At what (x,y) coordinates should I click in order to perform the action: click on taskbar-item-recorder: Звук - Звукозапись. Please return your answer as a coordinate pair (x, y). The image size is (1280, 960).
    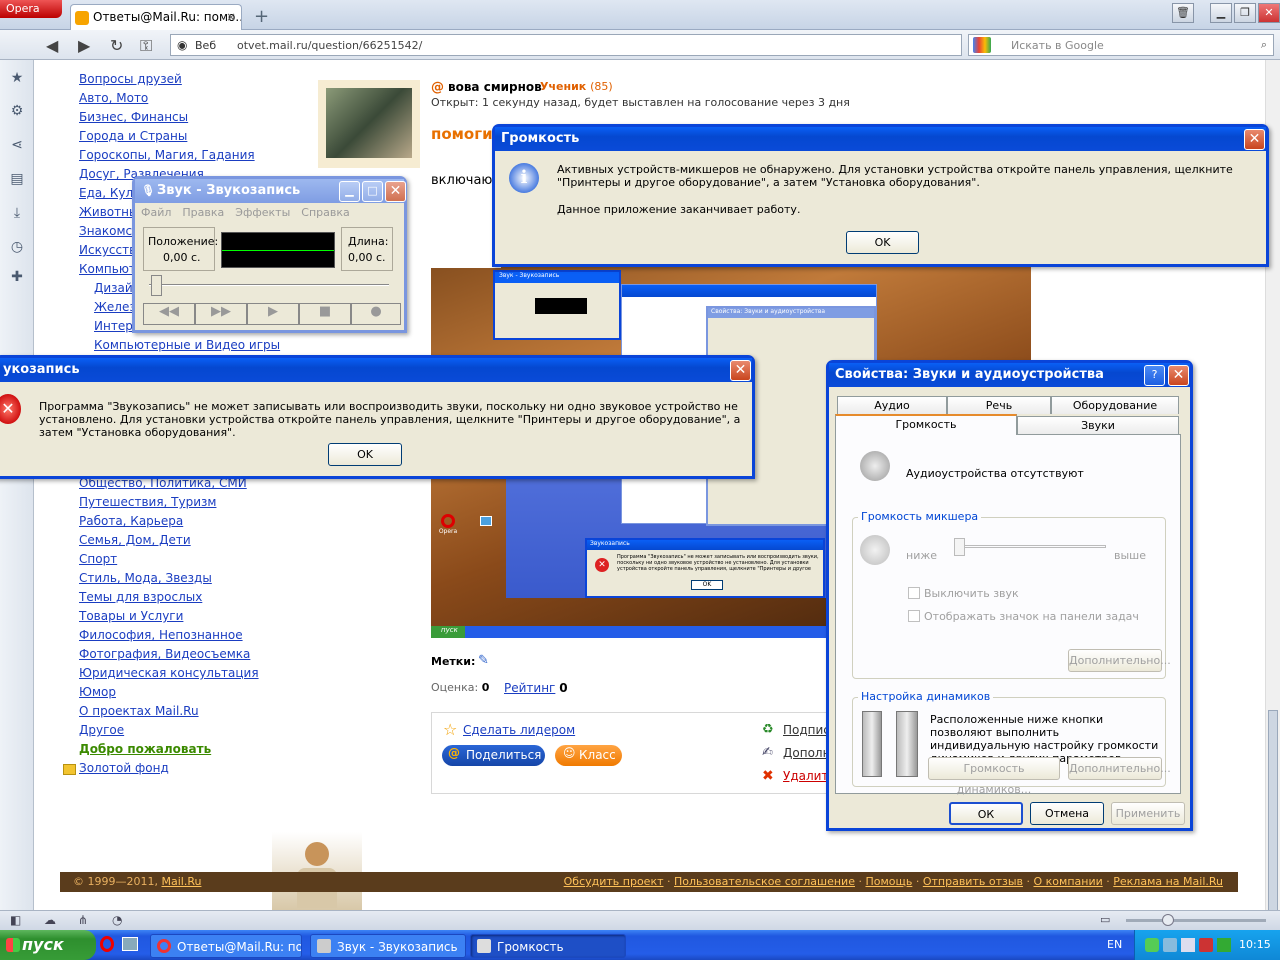
    Looking at the image, I should click on (388, 946).